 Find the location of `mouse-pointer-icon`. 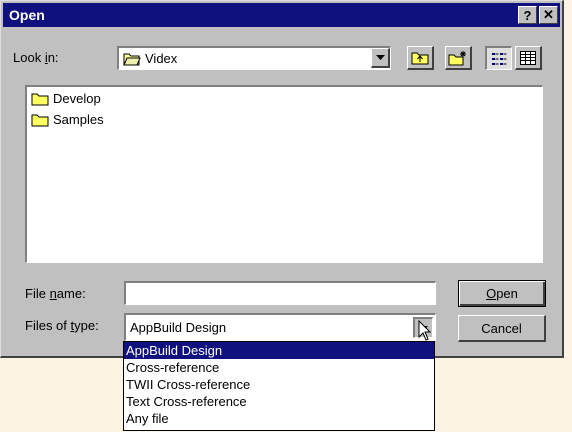

mouse-pointer-icon is located at coordinates (425, 330).